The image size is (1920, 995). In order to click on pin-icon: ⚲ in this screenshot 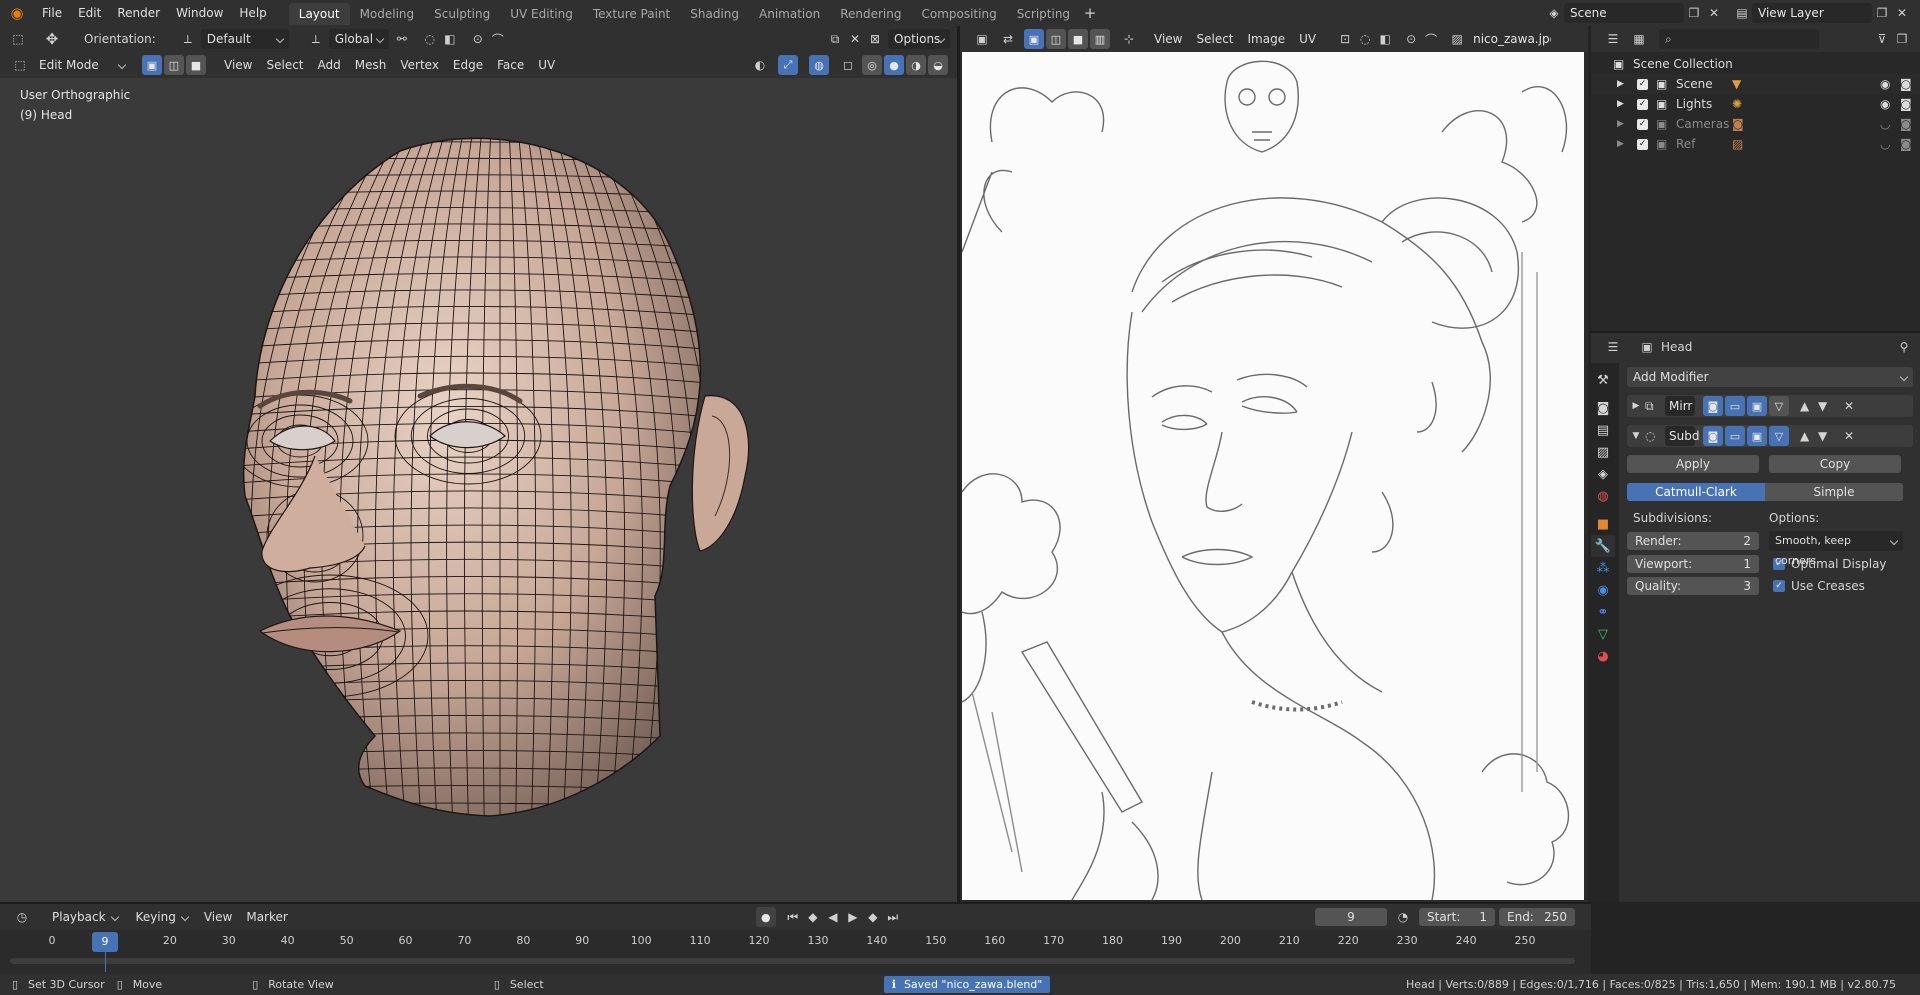, I will do `click(1904, 347)`.